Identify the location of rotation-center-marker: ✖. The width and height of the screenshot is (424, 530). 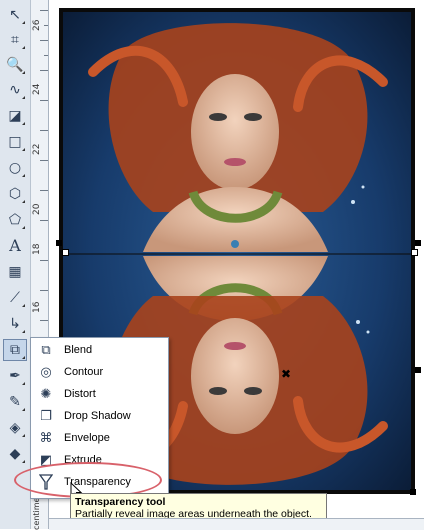
(286, 374).